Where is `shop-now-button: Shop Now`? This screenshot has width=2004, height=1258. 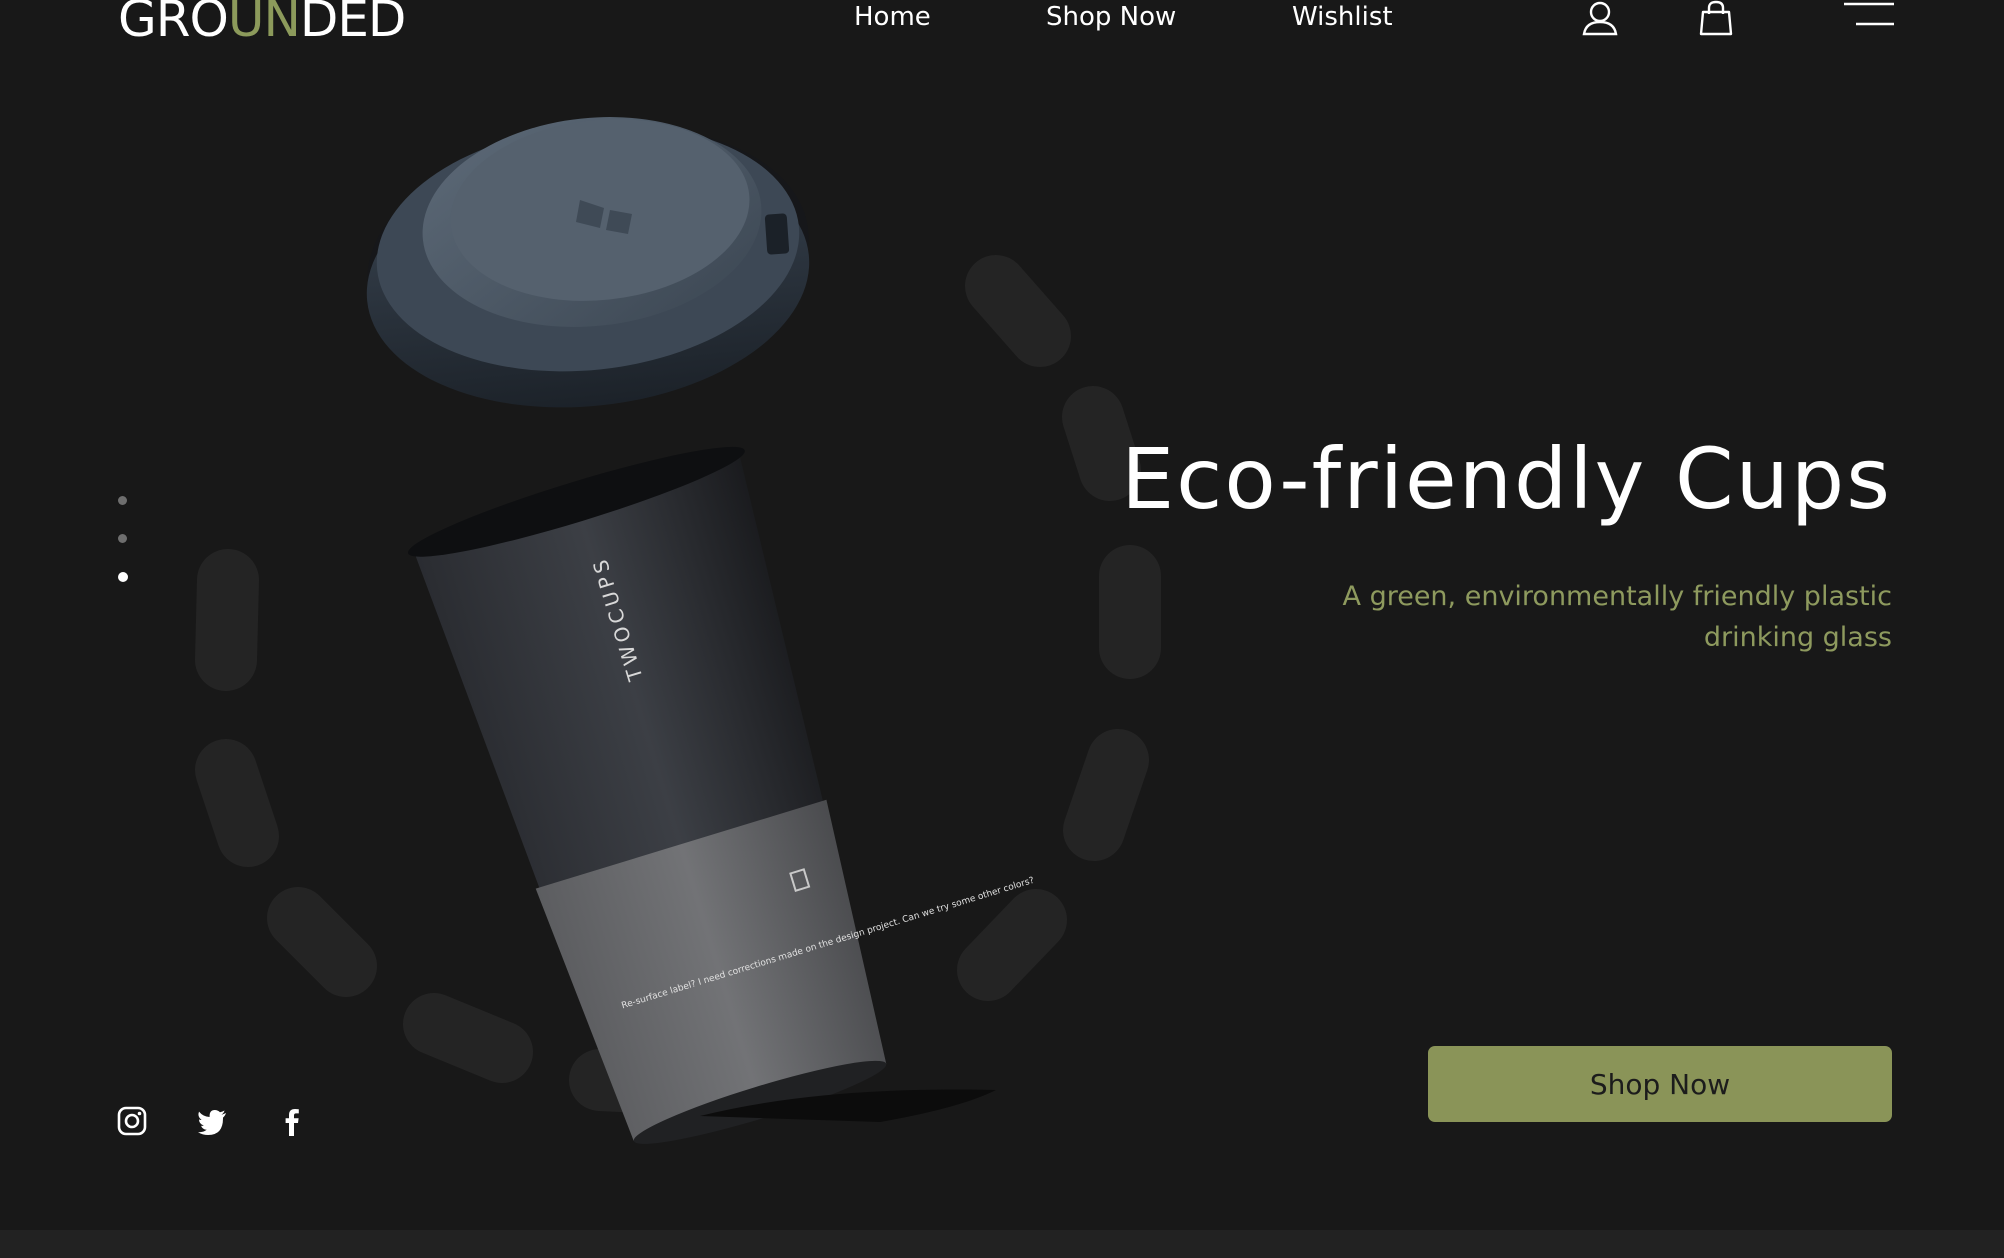
shop-now-button: Shop Now is located at coordinates (1660, 1084).